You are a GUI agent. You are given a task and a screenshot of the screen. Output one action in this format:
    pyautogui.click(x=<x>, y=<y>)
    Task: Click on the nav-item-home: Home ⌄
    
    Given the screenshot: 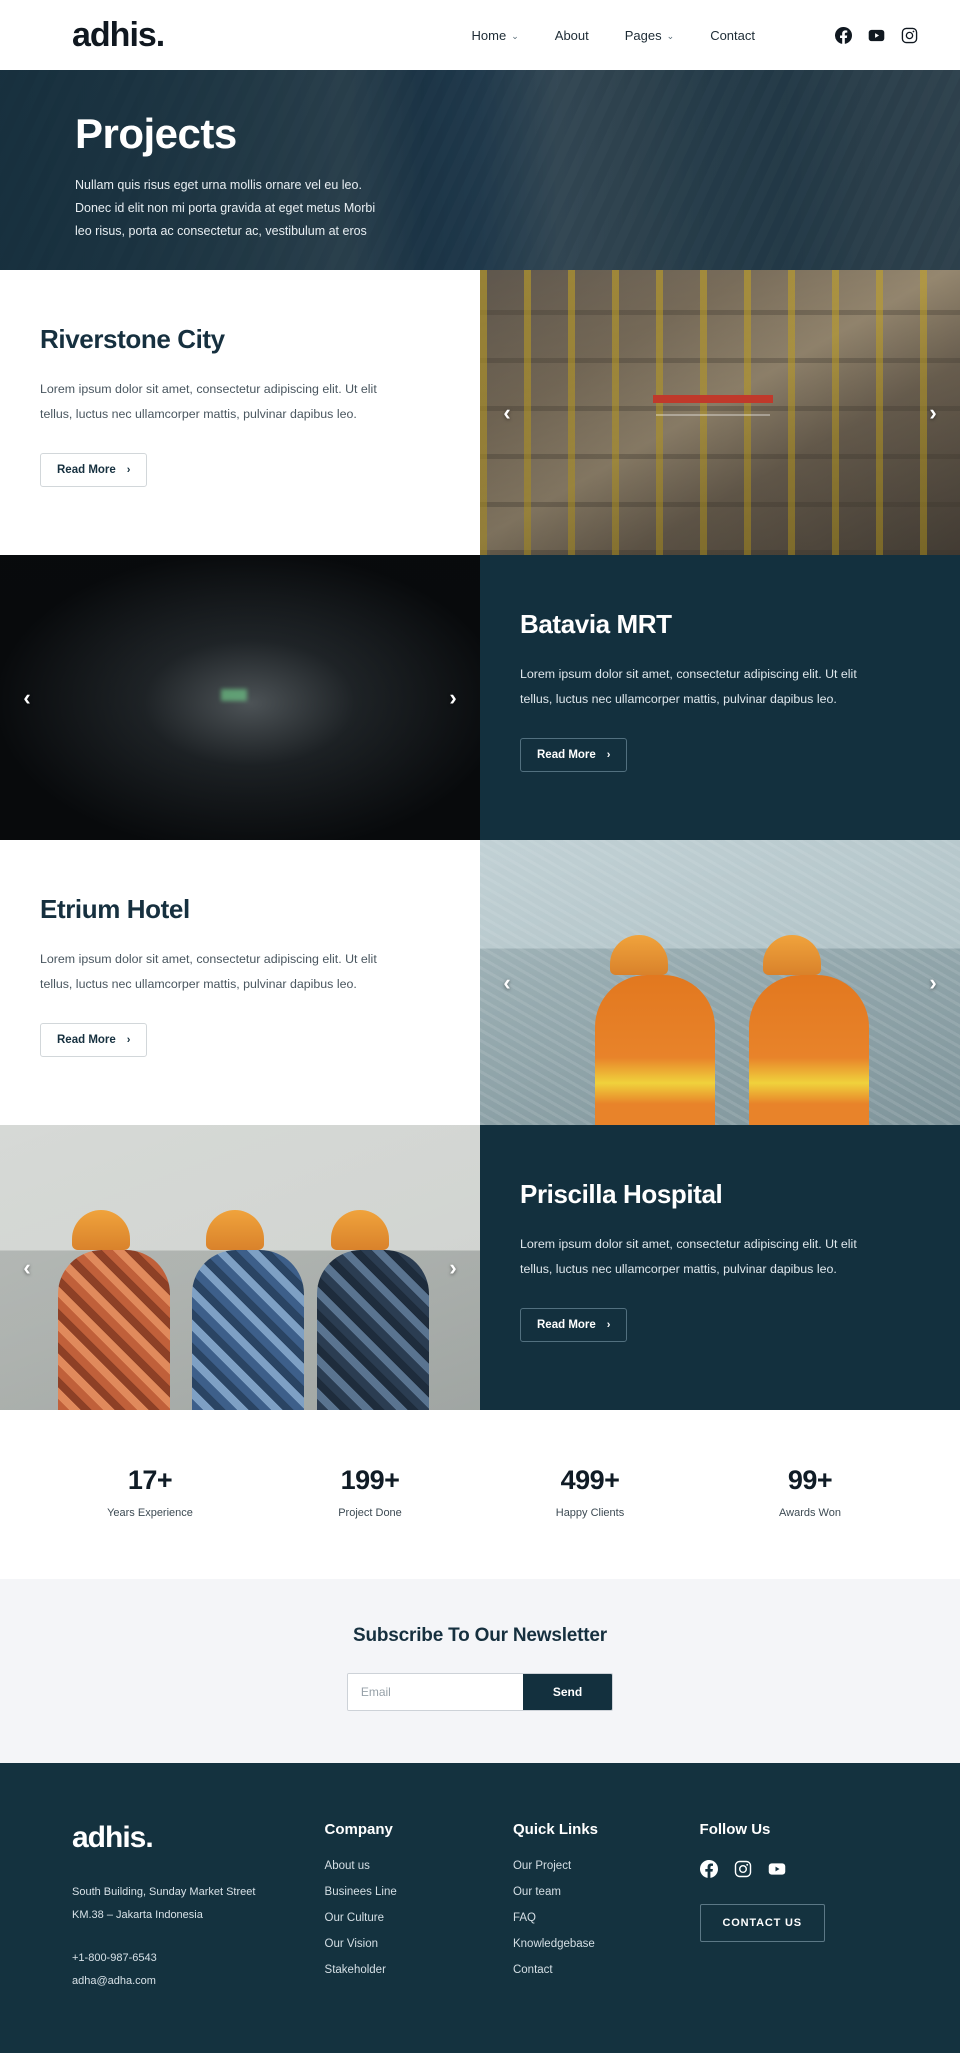 What is the action you would take?
    pyautogui.click(x=495, y=35)
    